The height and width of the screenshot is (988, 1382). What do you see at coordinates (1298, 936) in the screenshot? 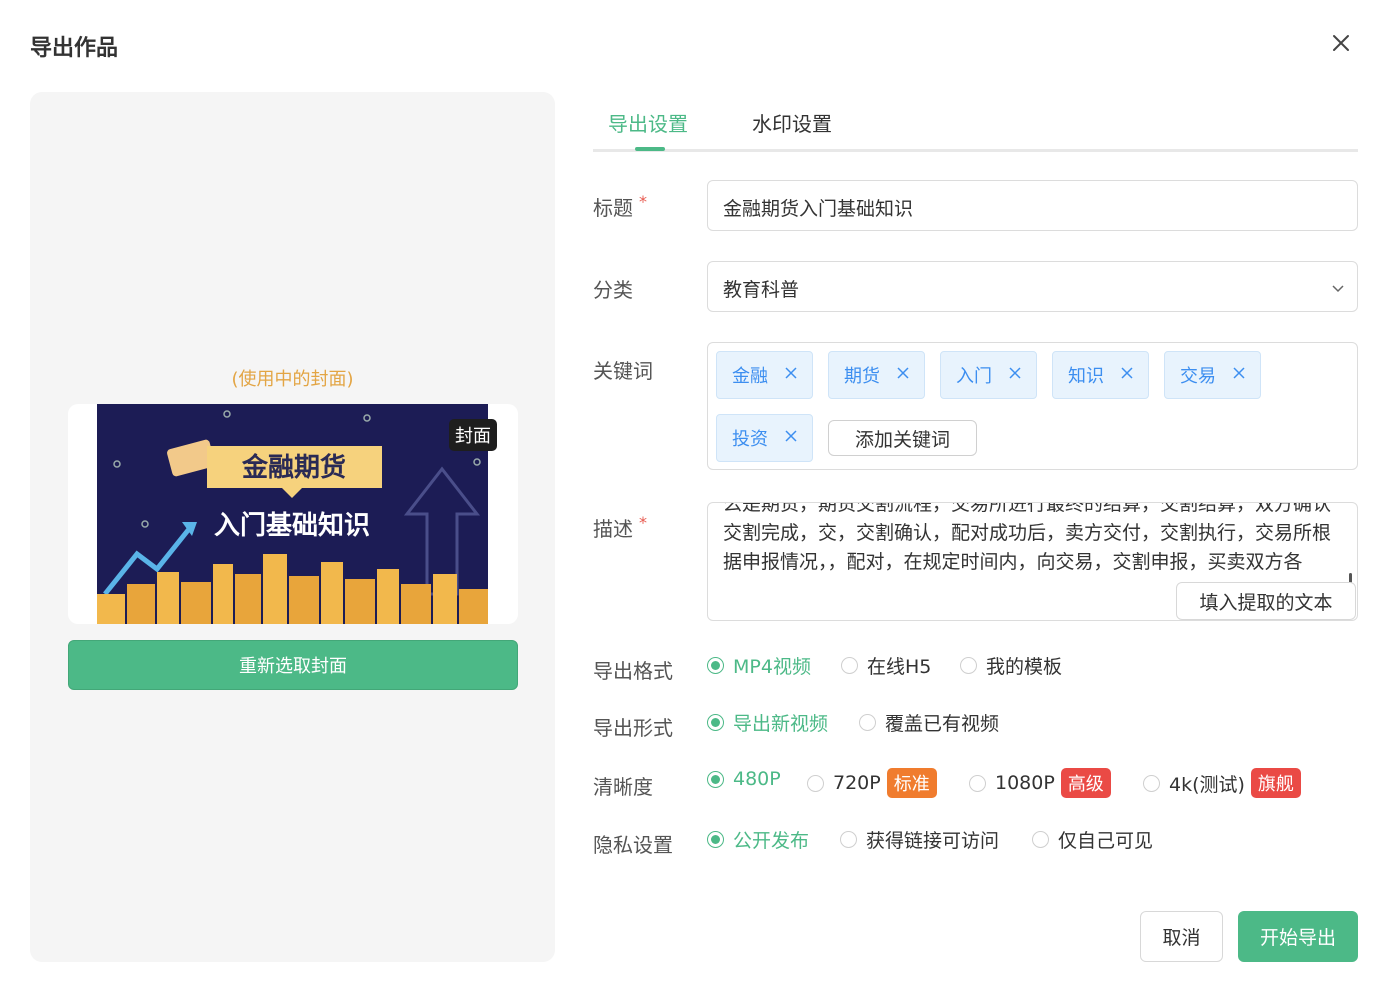
I see `start-export-button: 开始导出` at bounding box center [1298, 936].